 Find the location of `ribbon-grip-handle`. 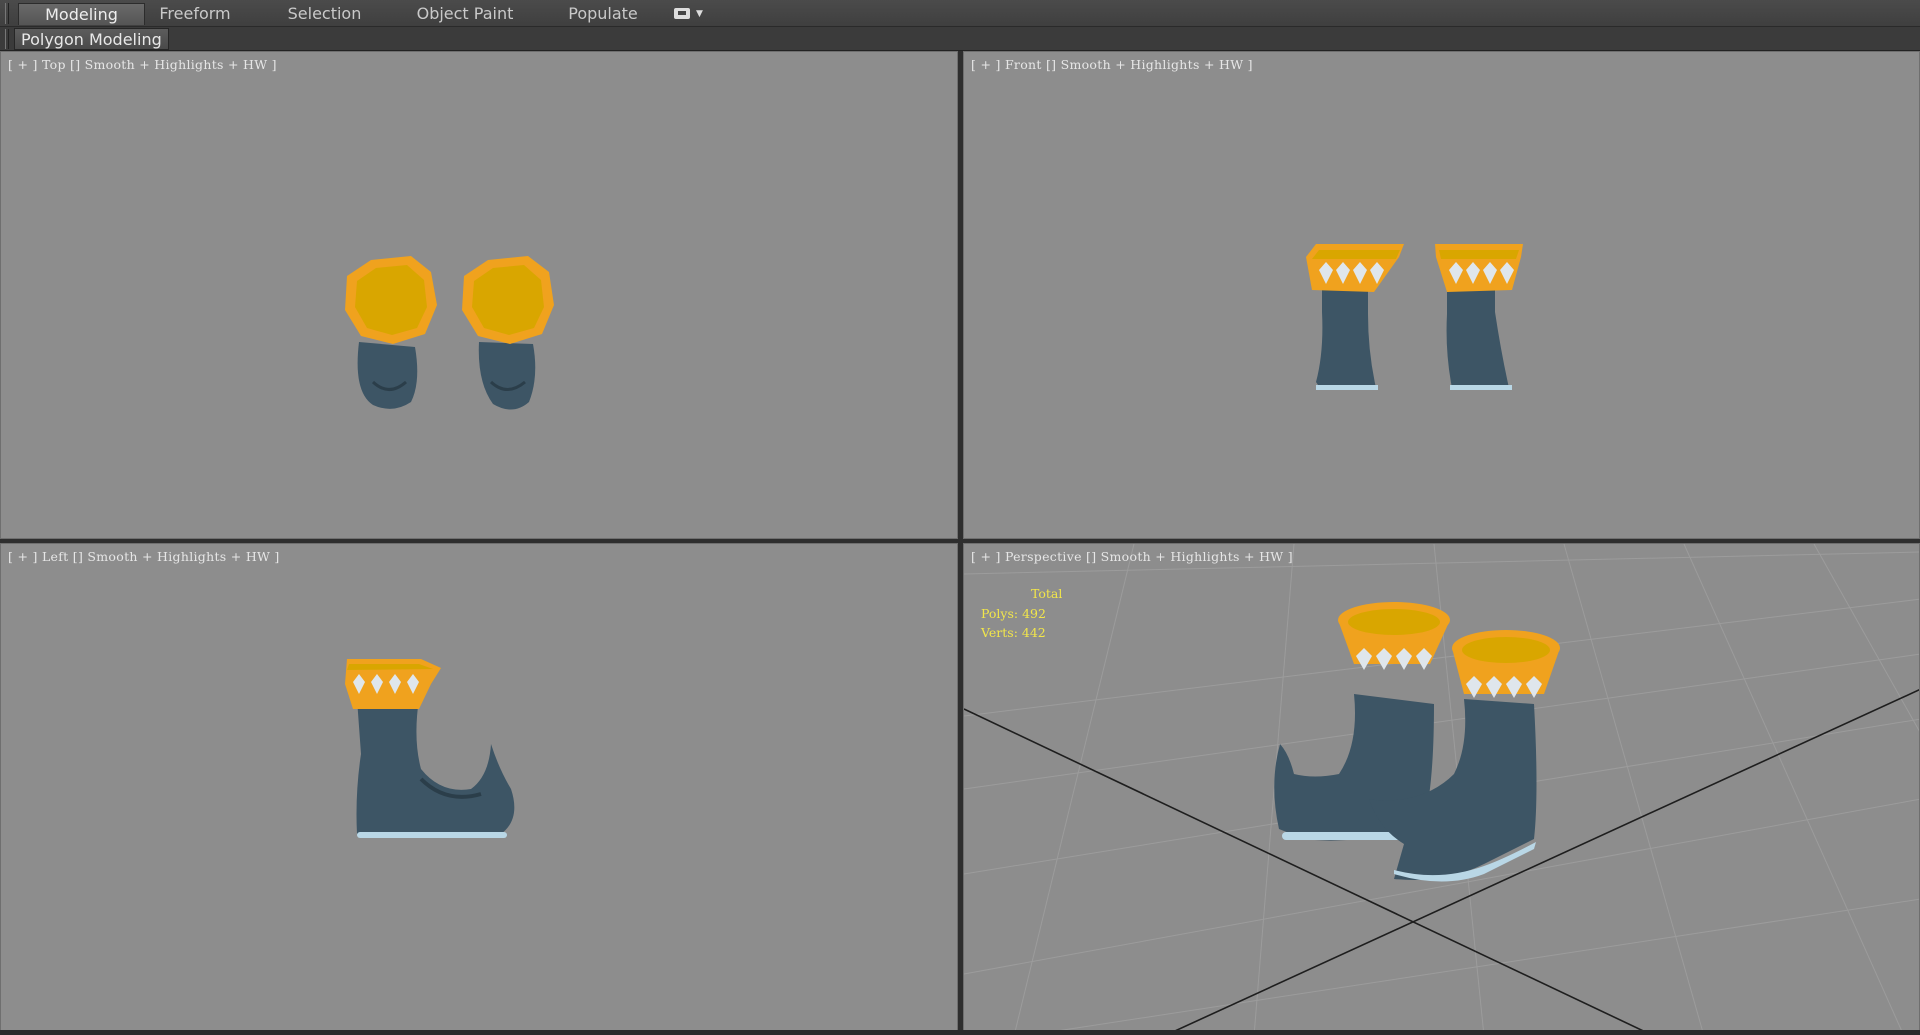

ribbon-grip-handle is located at coordinates (7, 13).